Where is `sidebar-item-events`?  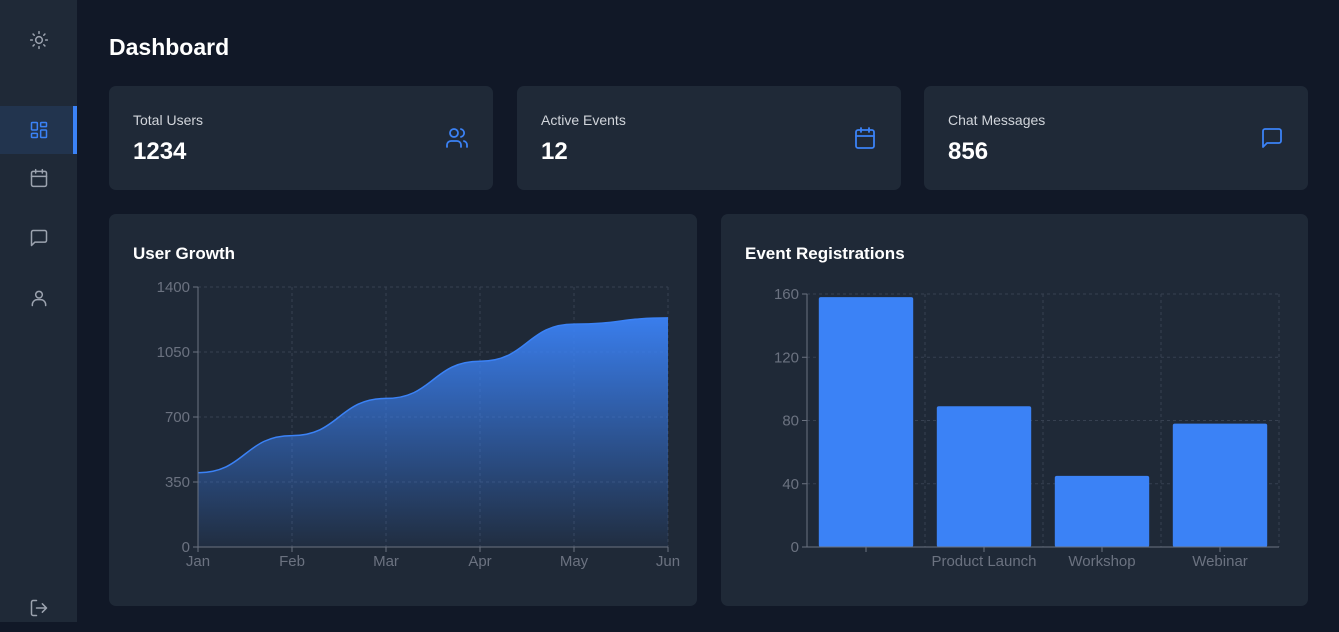 sidebar-item-events is located at coordinates (38, 178).